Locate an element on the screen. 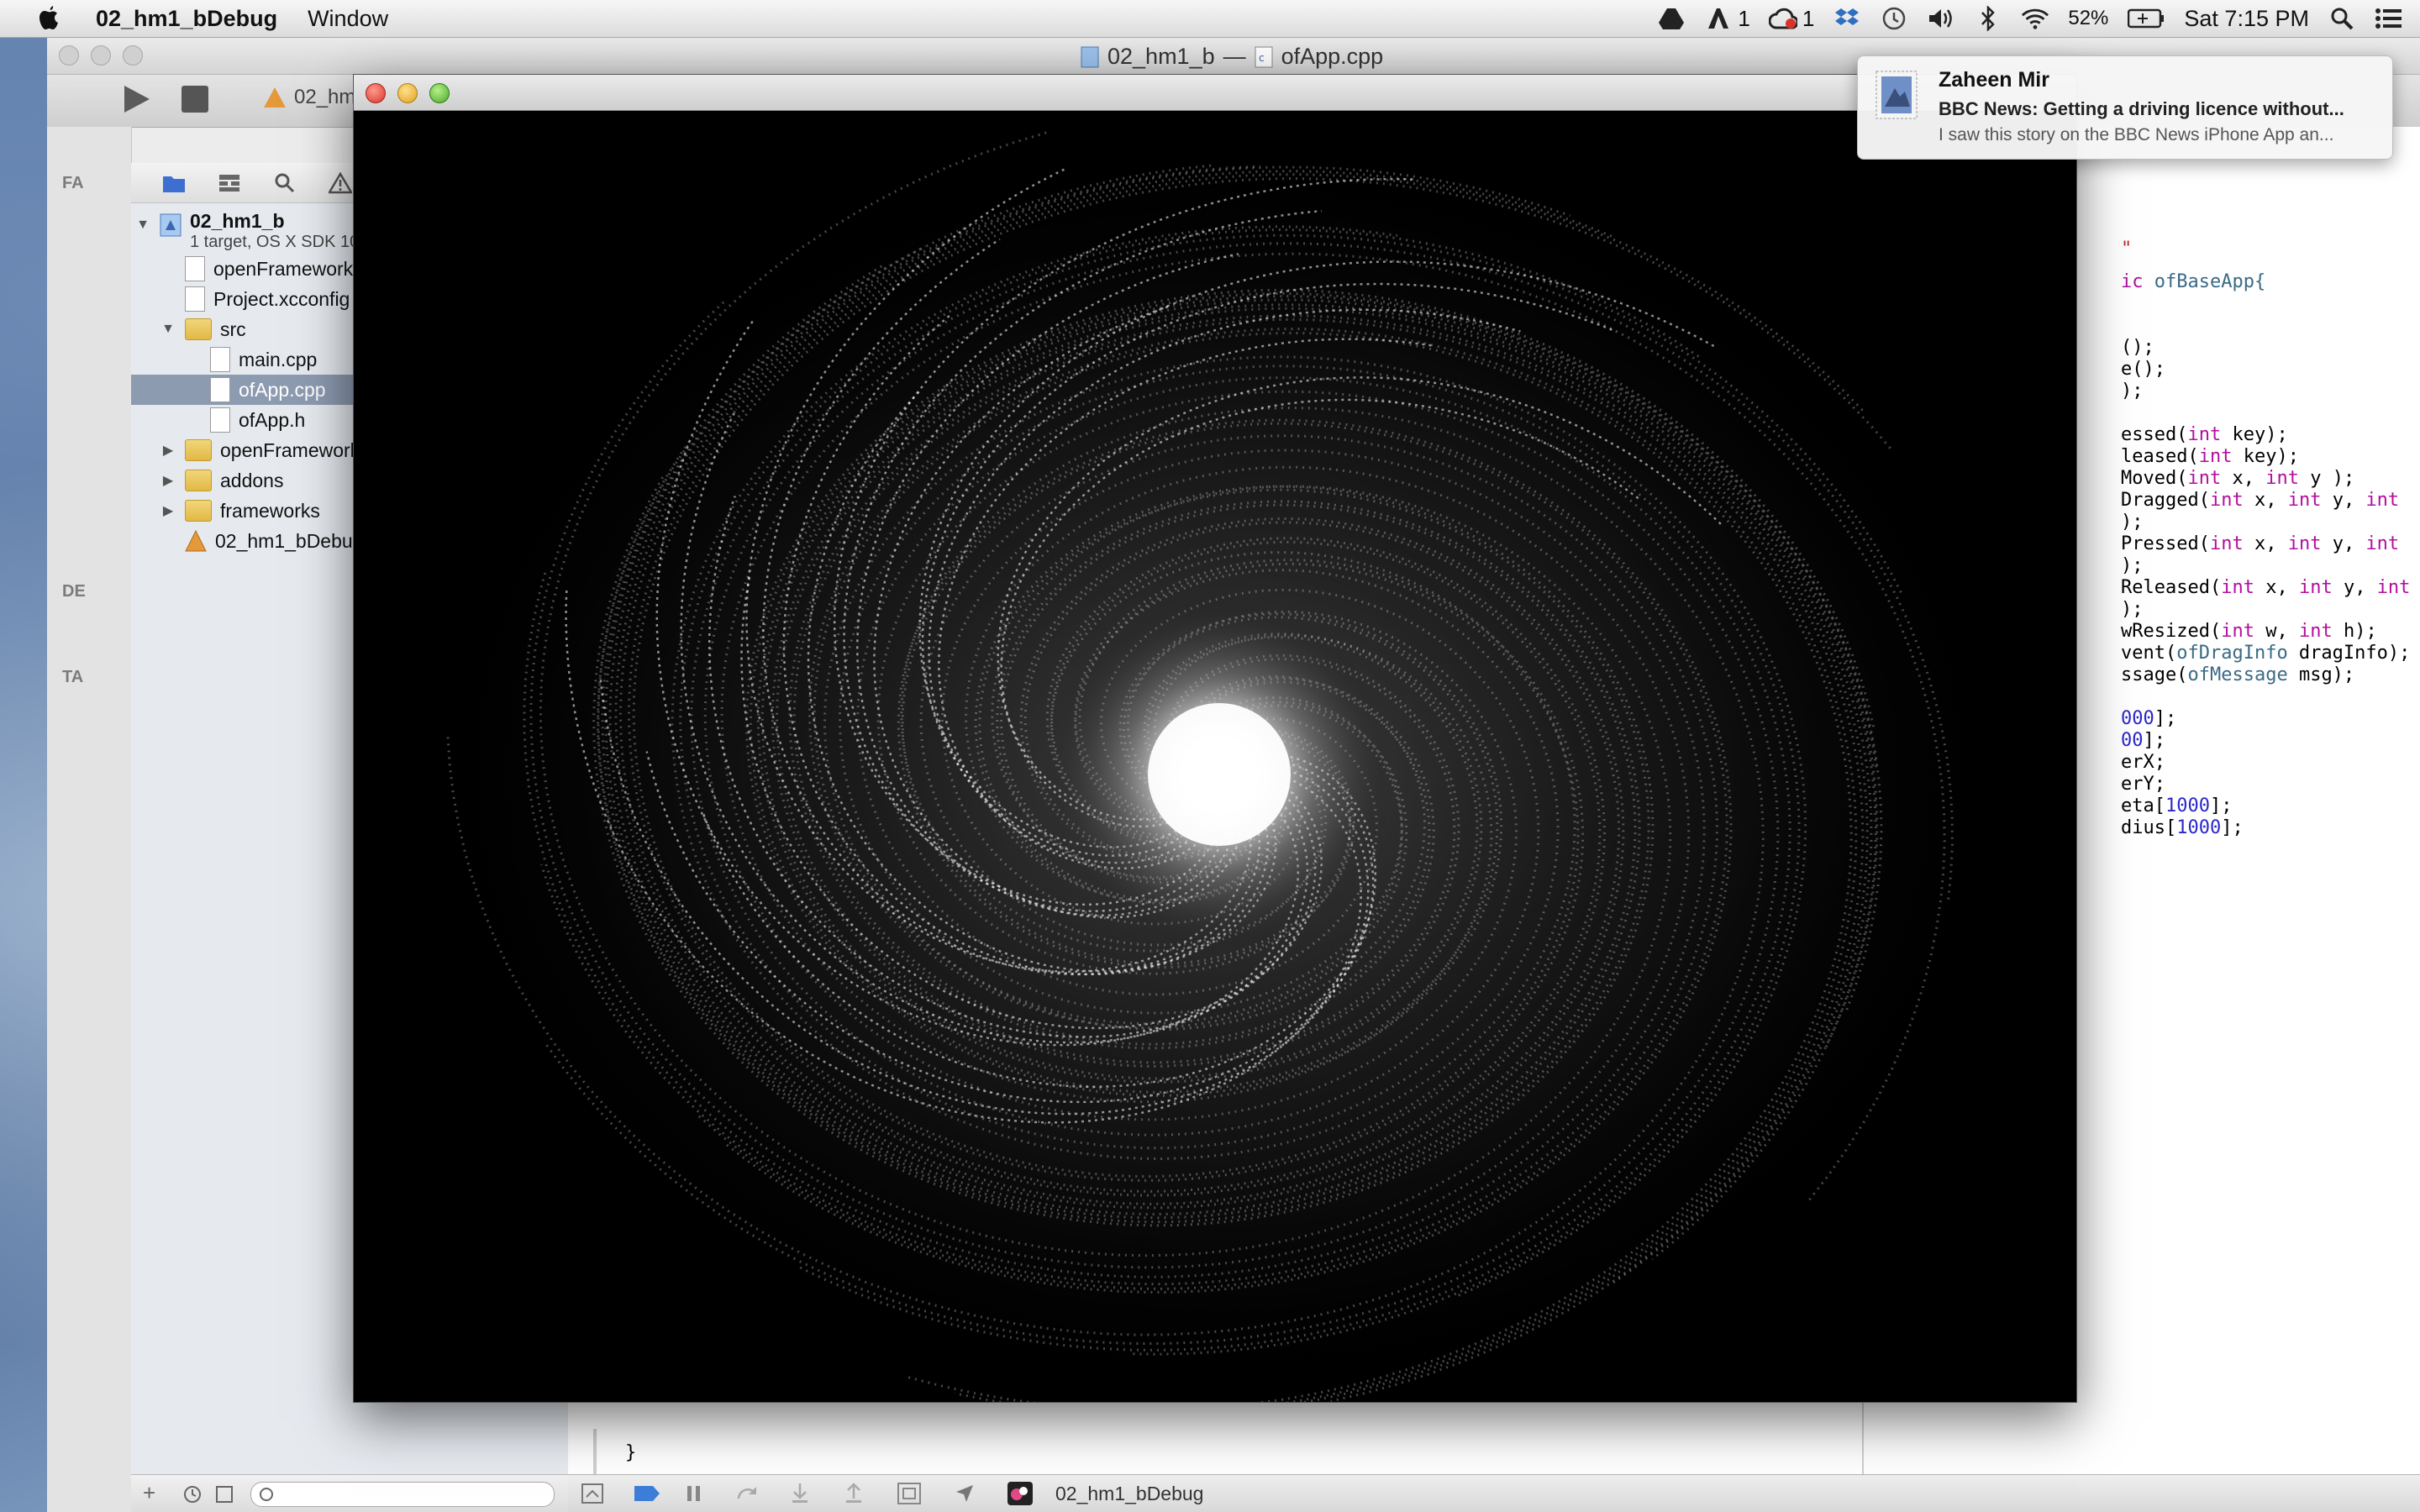  scheme-selector: 02_hm is located at coordinates (308, 97).